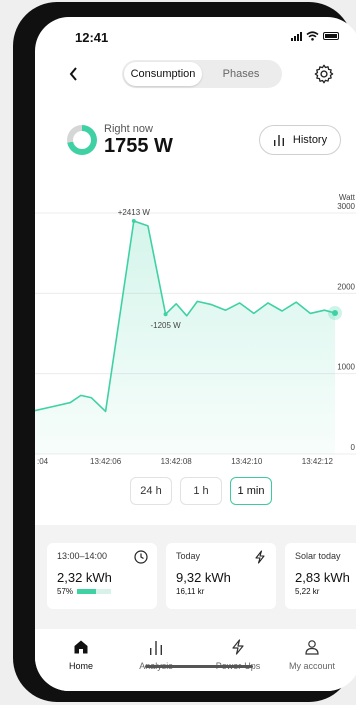 The width and height of the screenshot is (356, 705). I want to click on chart-annotation-label: +2413 W, so click(134, 212).